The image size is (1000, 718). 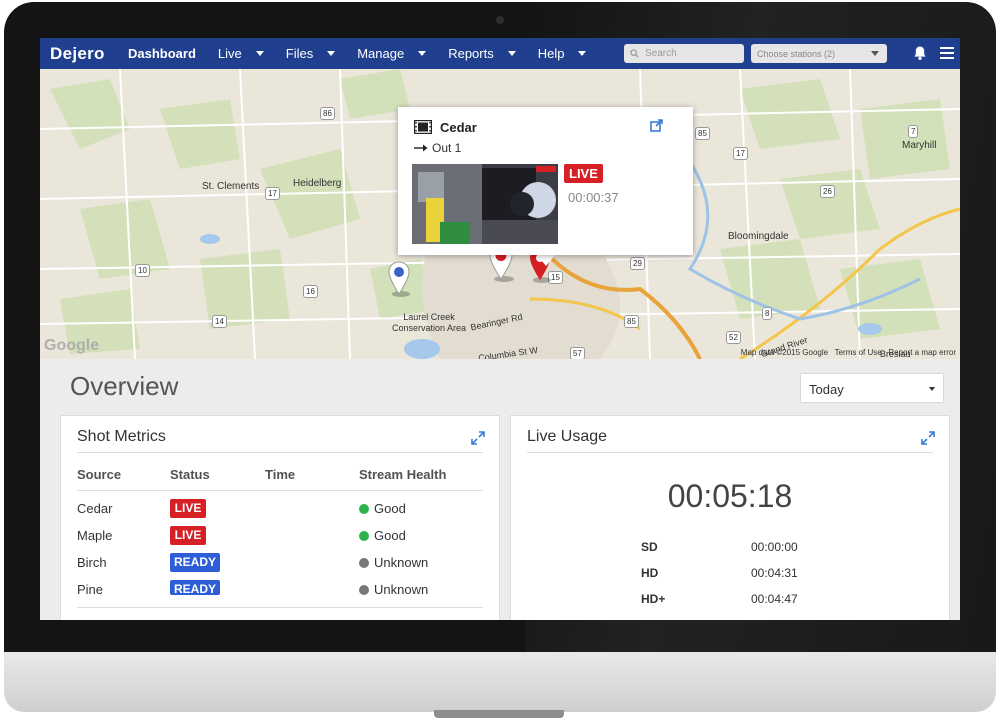 I want to click on nav-live: Live, so click(x=241, y=53).